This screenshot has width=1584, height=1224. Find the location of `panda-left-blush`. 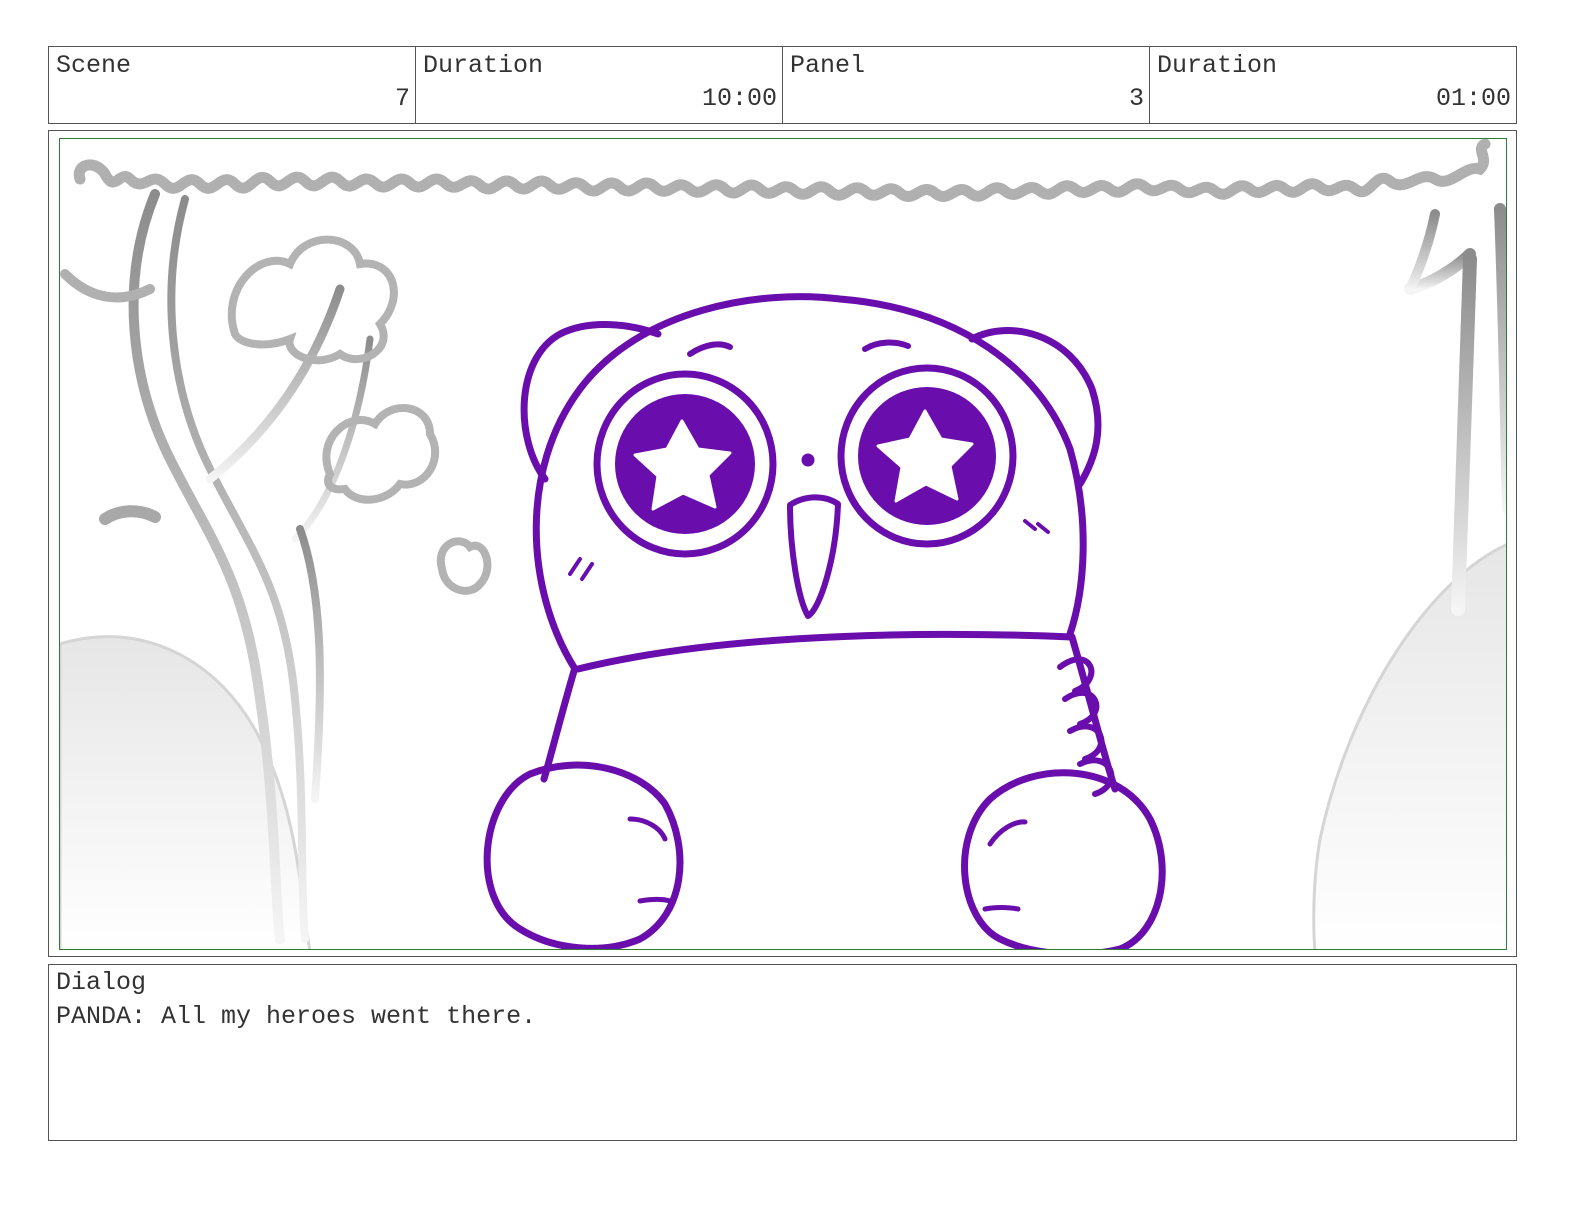

panda-left-blush is located at coordinates (581, 569).